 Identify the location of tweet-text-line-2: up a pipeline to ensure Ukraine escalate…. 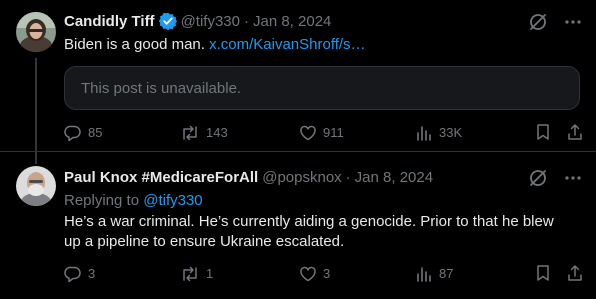
(204, 241).